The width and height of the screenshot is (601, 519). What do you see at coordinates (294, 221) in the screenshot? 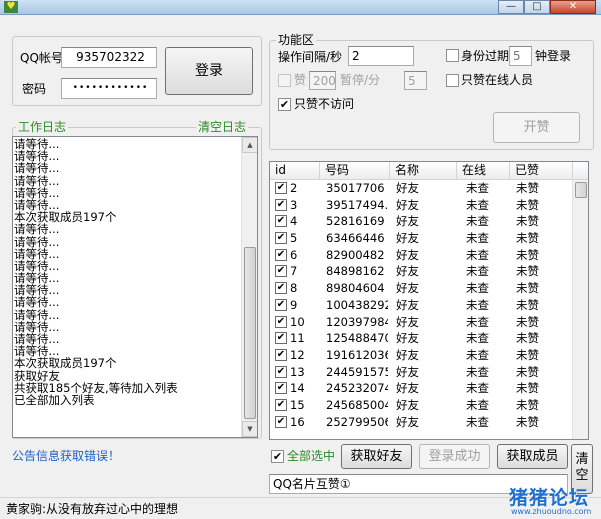
I see `cell-id: 4` at bounding box center [294, 221].